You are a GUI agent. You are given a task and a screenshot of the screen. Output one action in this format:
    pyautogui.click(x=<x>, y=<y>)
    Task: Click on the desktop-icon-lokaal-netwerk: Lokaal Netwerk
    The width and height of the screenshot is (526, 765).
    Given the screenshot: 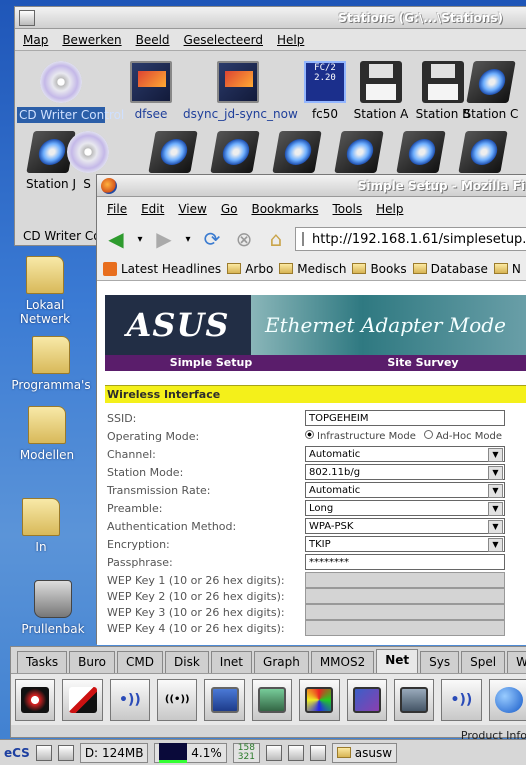 What is the action you would take?
    pyautogui.click(x=45, y=291)
    